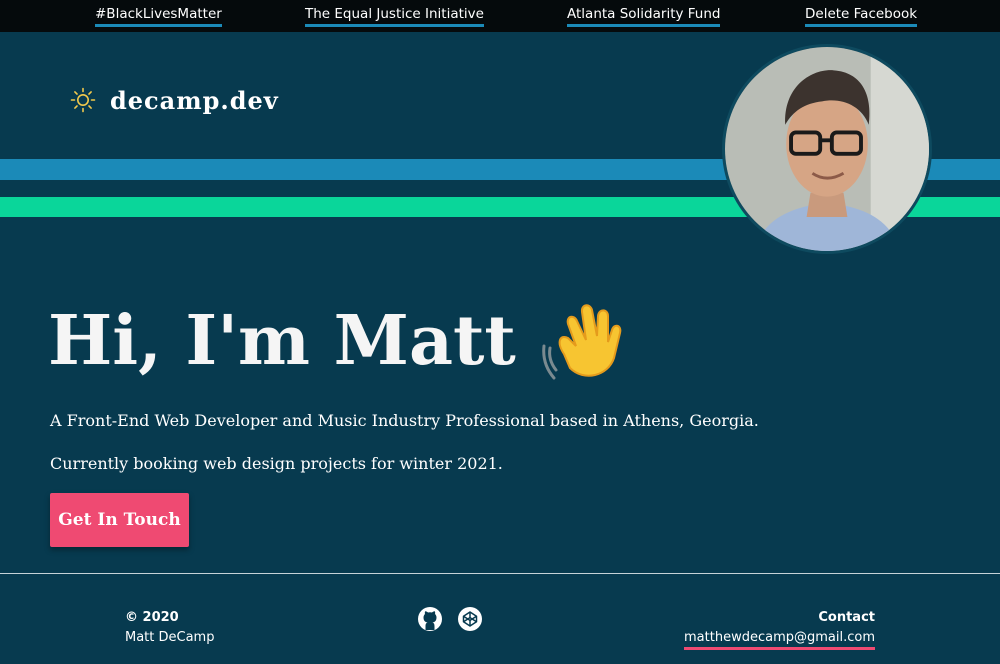 This screenshot has height=664, width=1000. Describe the element at coordinates (500, 573) in the screenshot. I see `footer-divider` at that location.